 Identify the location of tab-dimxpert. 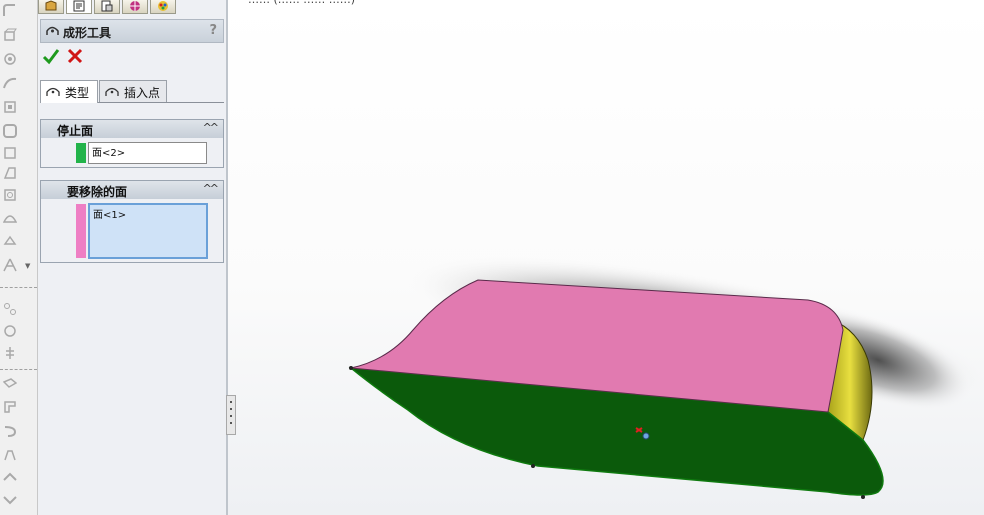
(135, 7).